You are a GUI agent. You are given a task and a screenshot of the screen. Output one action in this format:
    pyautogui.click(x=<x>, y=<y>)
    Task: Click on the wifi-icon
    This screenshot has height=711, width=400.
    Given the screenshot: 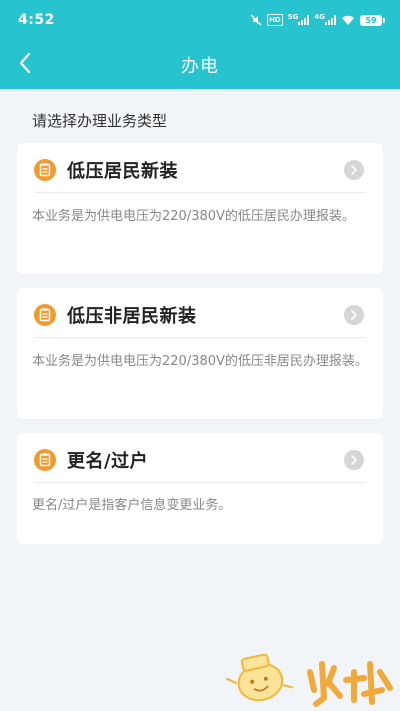 What is the action you would take?
    pyautogui.click(x=348, y=20)
    